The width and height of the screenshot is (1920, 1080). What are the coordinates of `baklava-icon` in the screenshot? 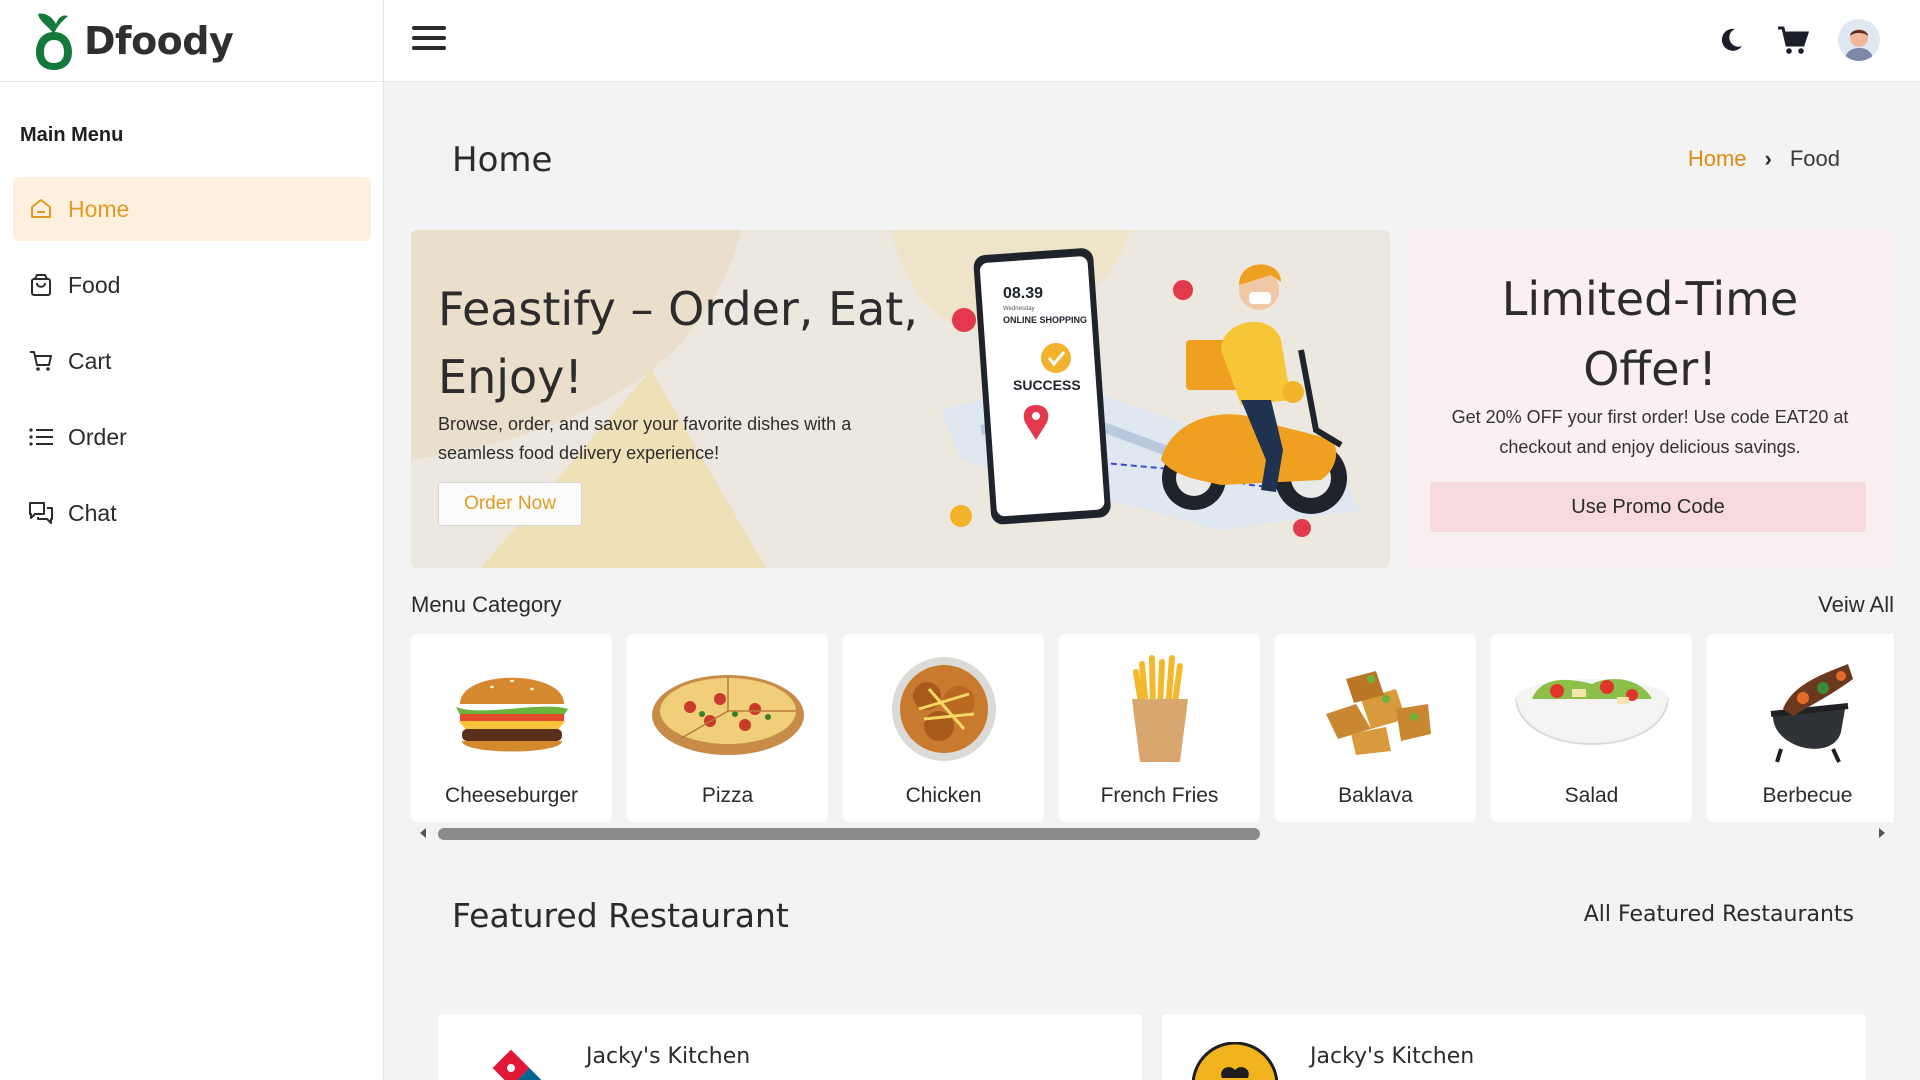 It's located at (1378, 713).